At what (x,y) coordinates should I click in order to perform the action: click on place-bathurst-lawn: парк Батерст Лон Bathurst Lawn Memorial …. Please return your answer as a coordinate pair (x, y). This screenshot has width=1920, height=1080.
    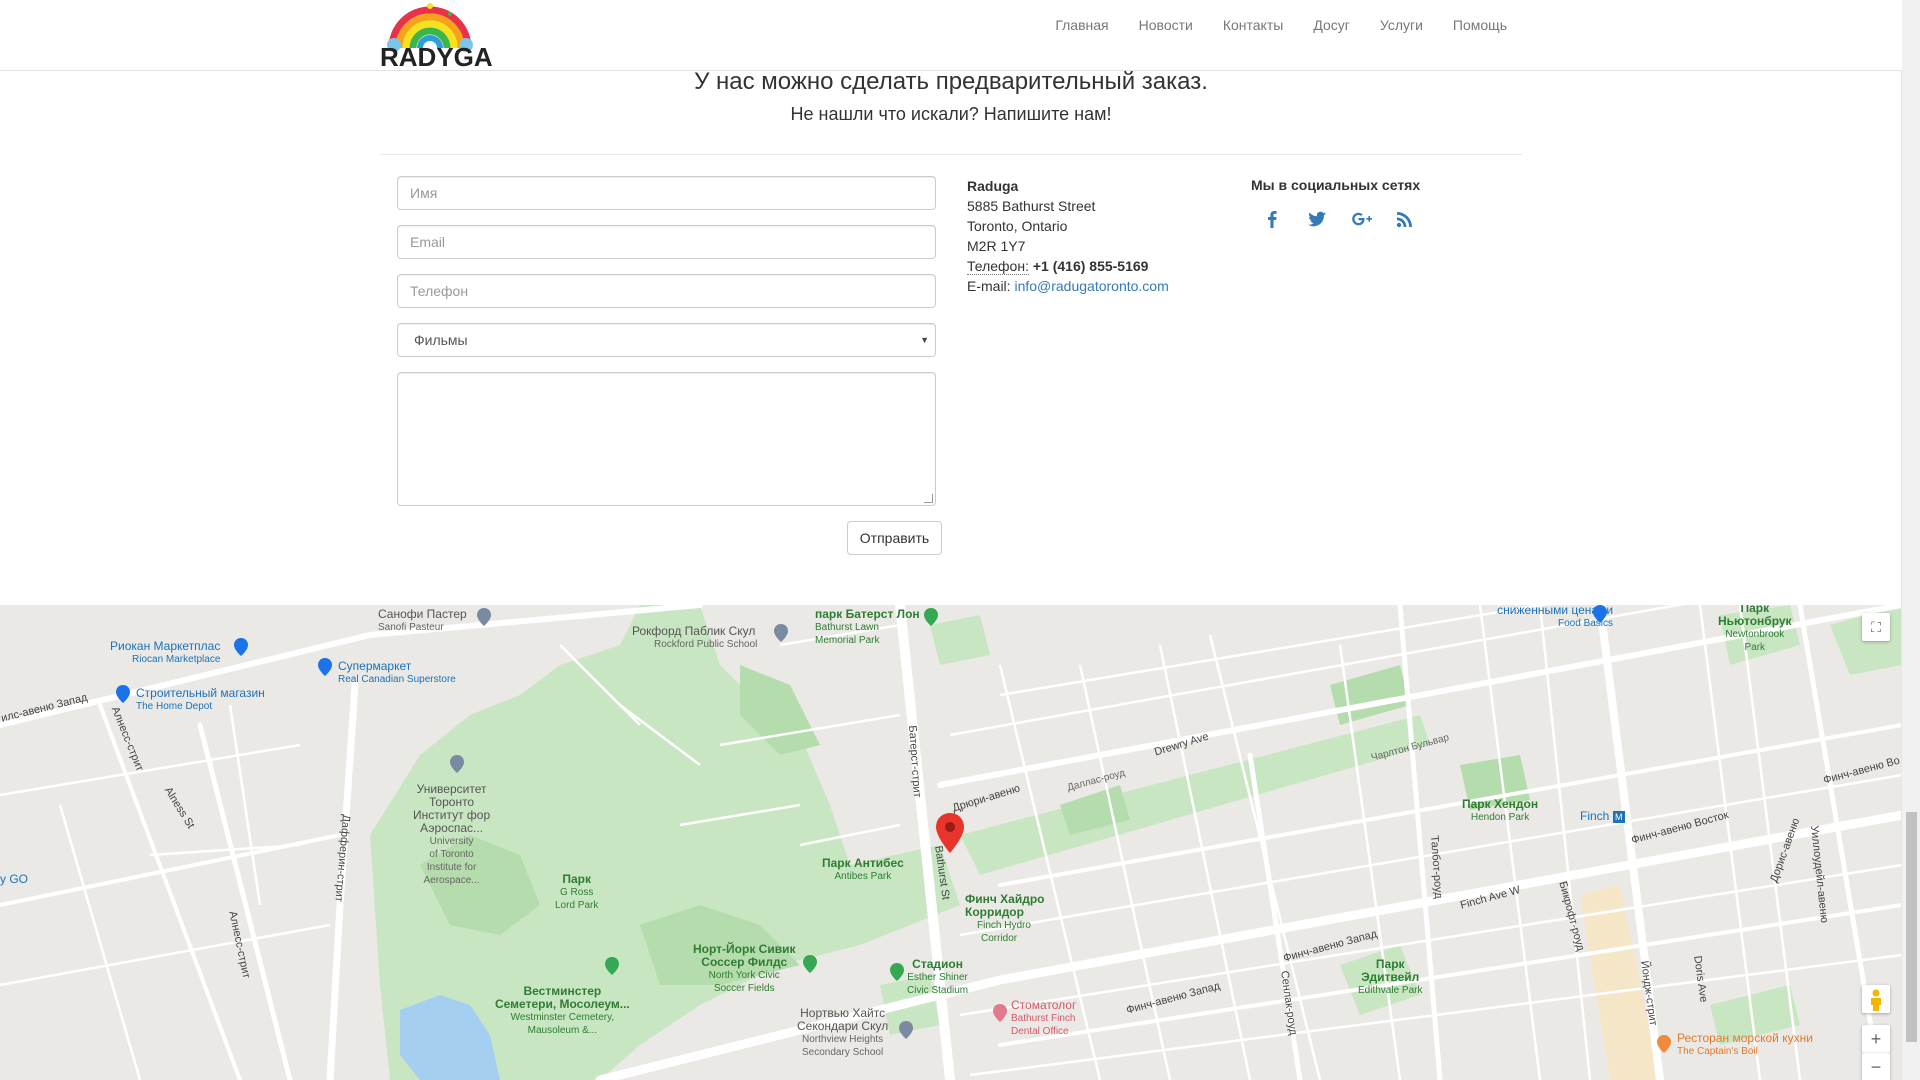
    Looking at the image, I should click on (867, 627).